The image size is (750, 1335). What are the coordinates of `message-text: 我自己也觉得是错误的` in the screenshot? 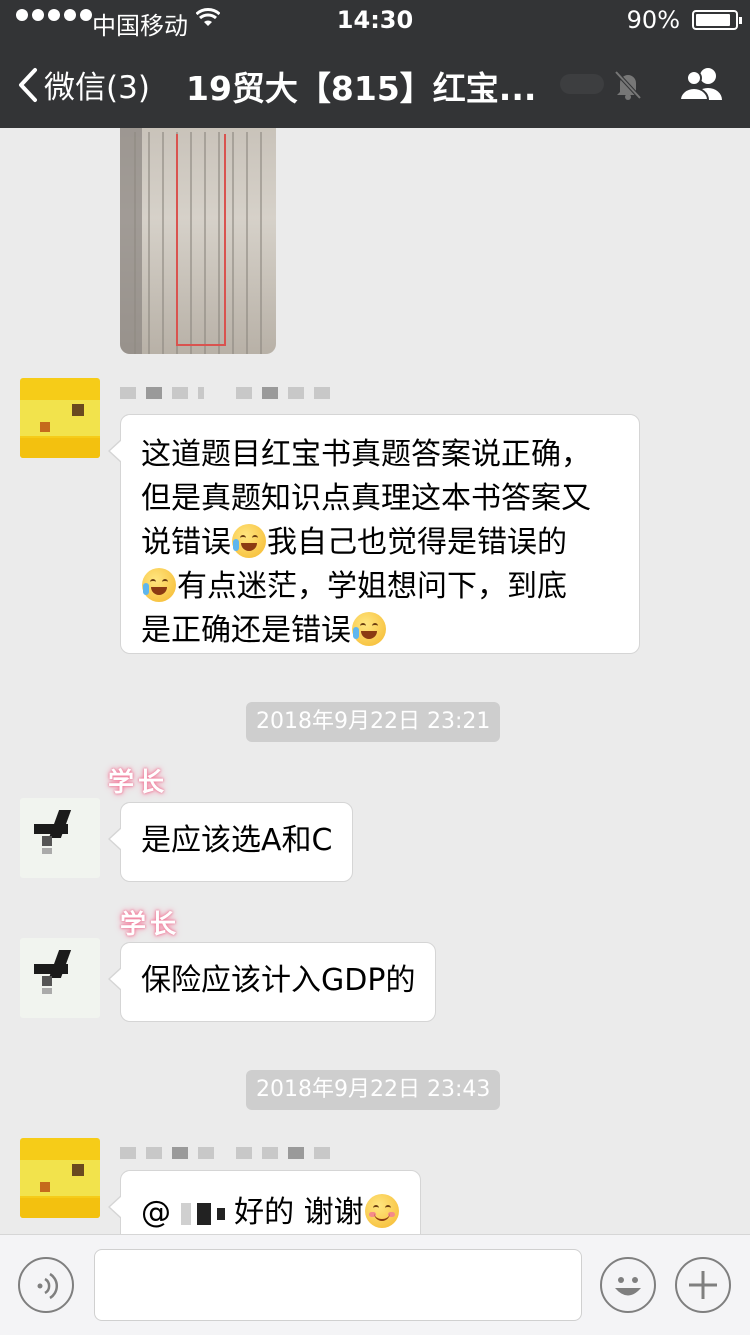 It's located at (417, 542).